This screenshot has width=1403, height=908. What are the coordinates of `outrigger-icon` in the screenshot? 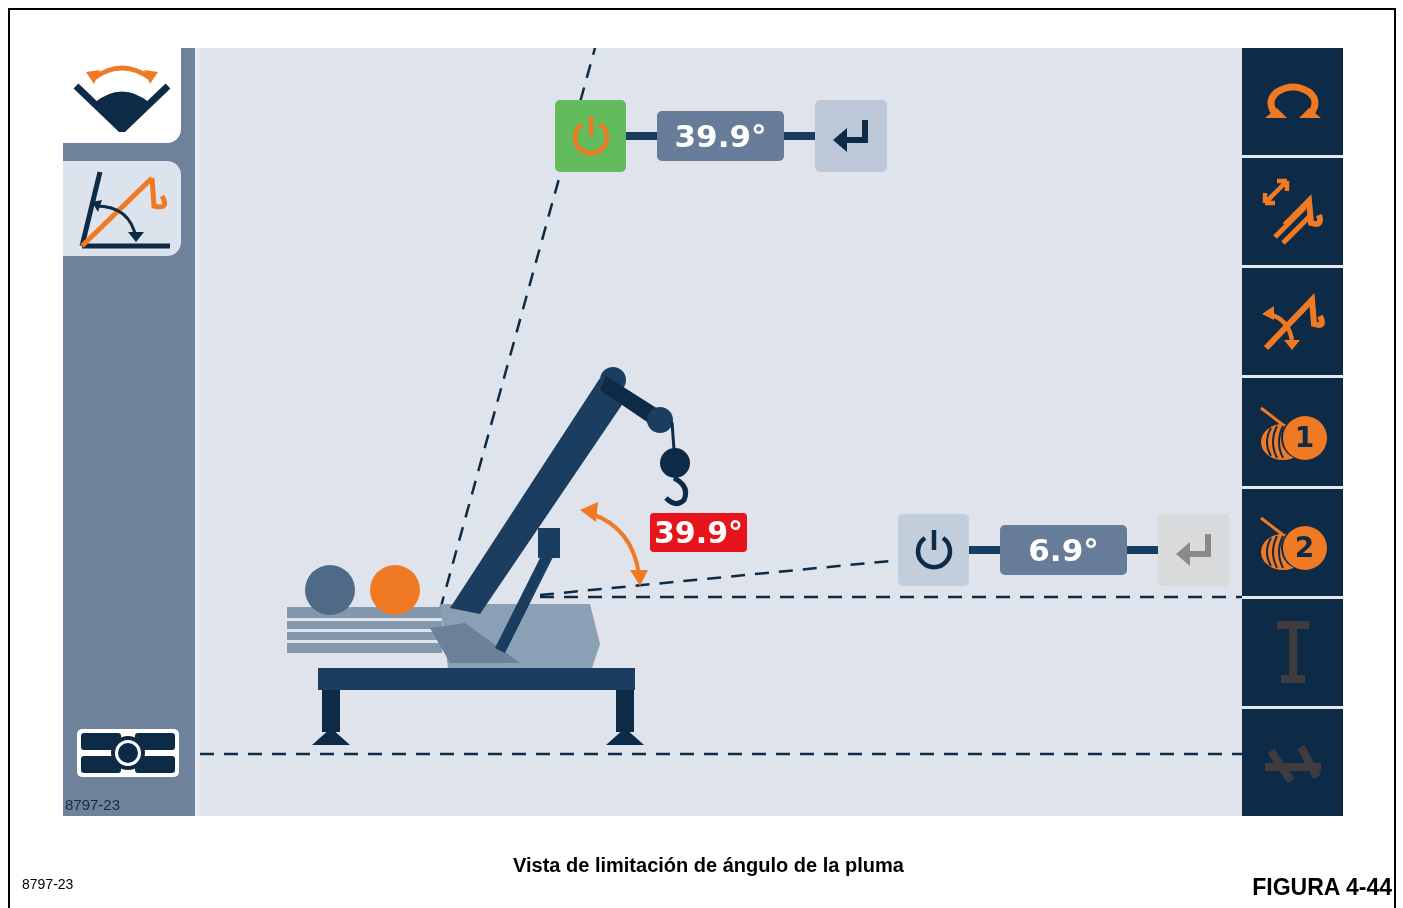 It's located at (128, 753).